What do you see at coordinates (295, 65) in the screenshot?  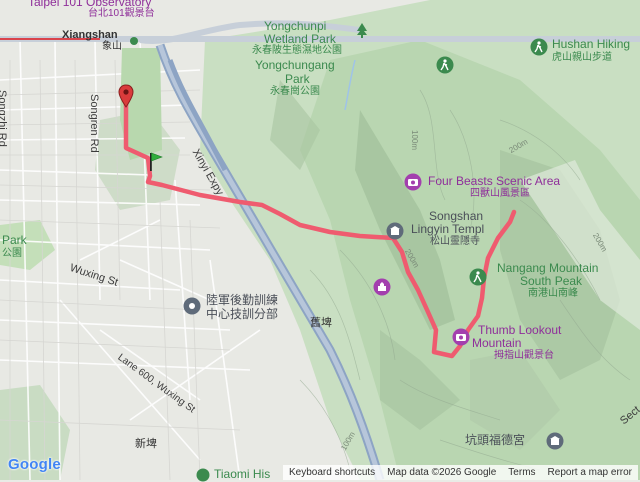 I see `label-yongchungang: Yongchungang` at bounding box center [295, 65].